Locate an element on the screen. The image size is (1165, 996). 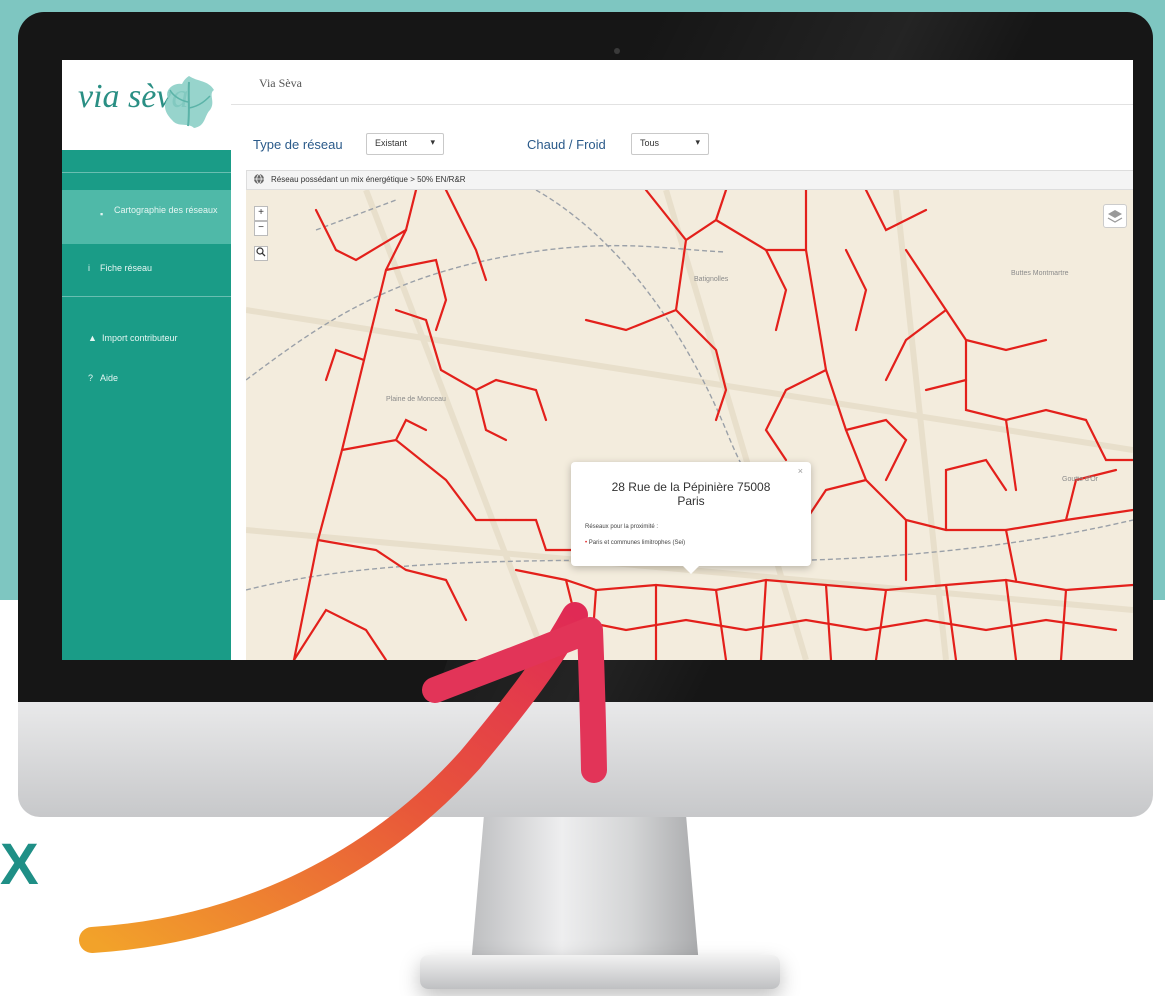
zoom-in-button: + is located at coordinates (261, 213).